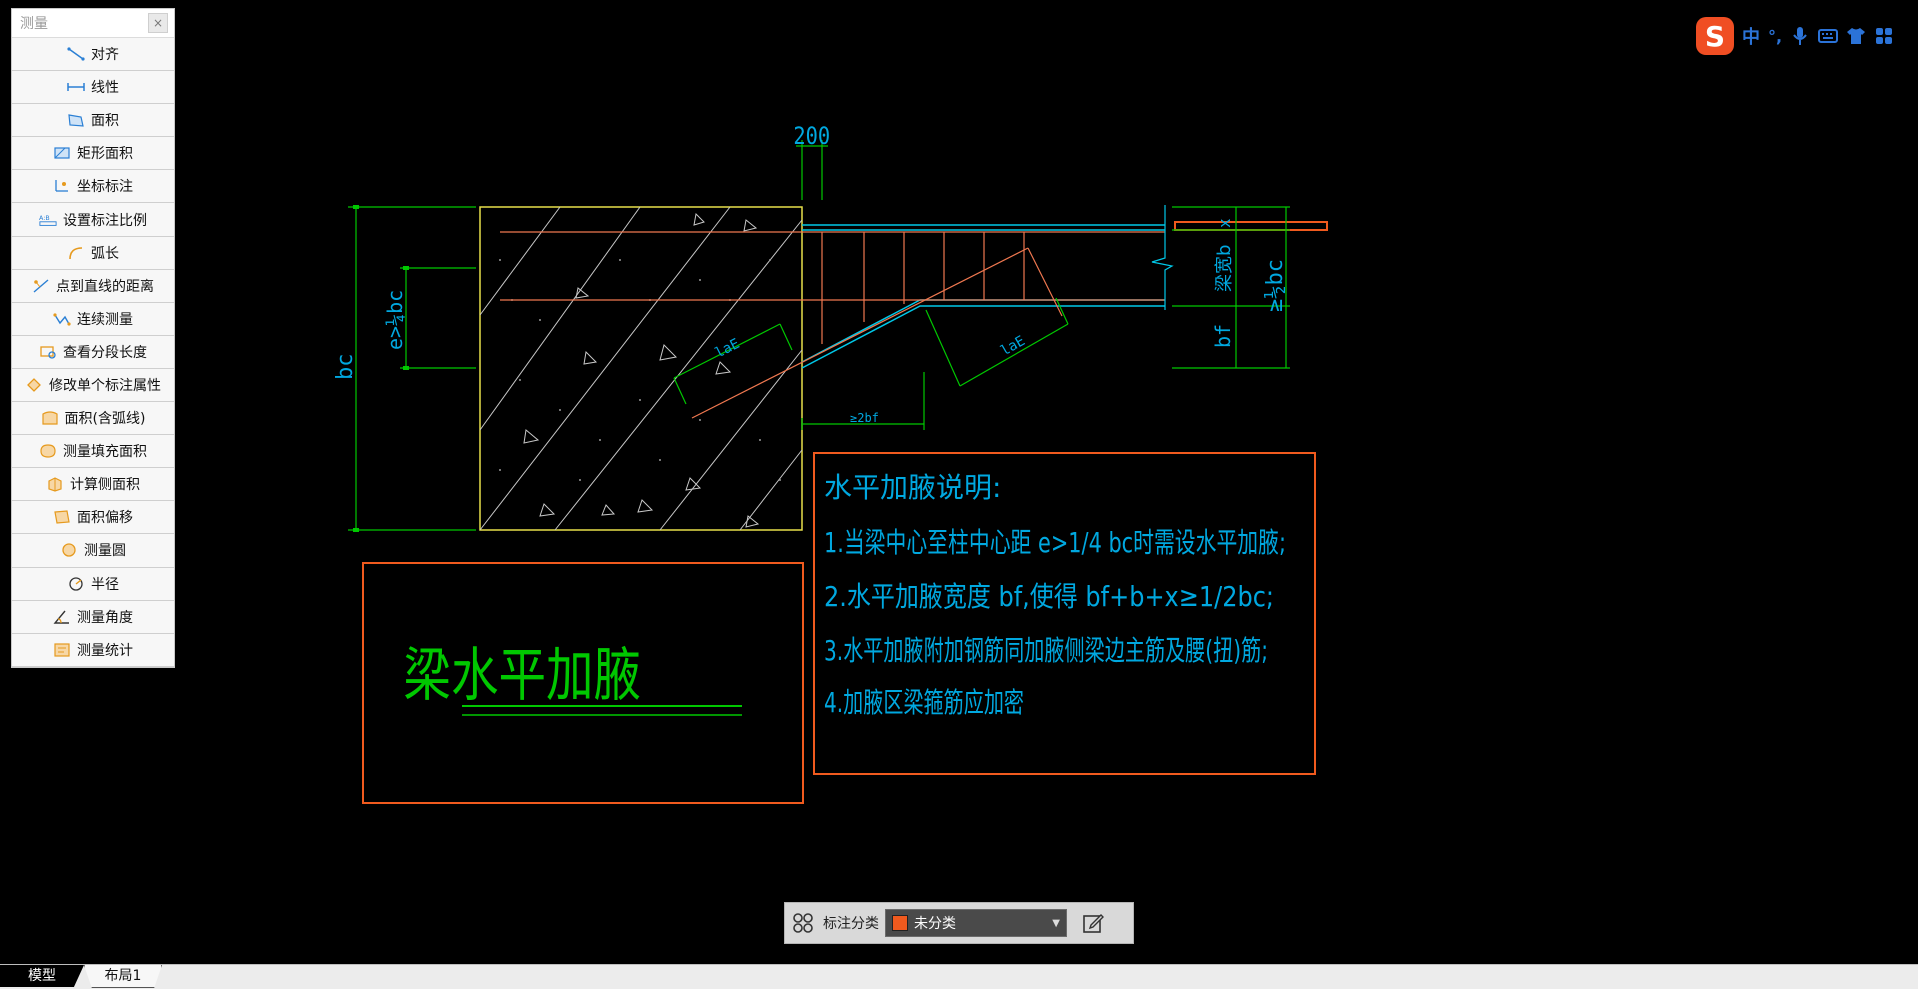 The height and width of the screenshot is (989, 1918). Describe the element at coordinates (50, 418) in the screenshot. I see `arc-area-icon` at that location.